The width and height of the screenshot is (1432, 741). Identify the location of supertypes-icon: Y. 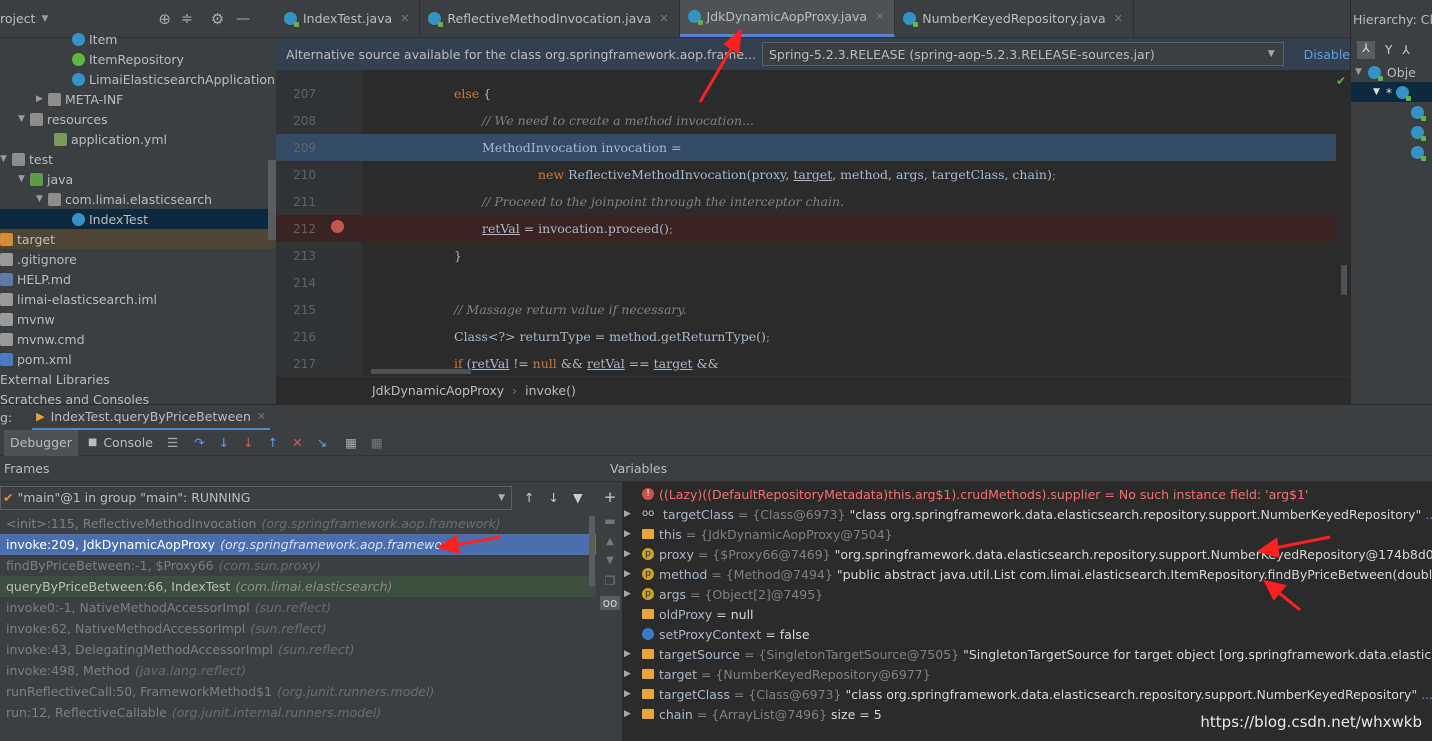
(1388, 50).